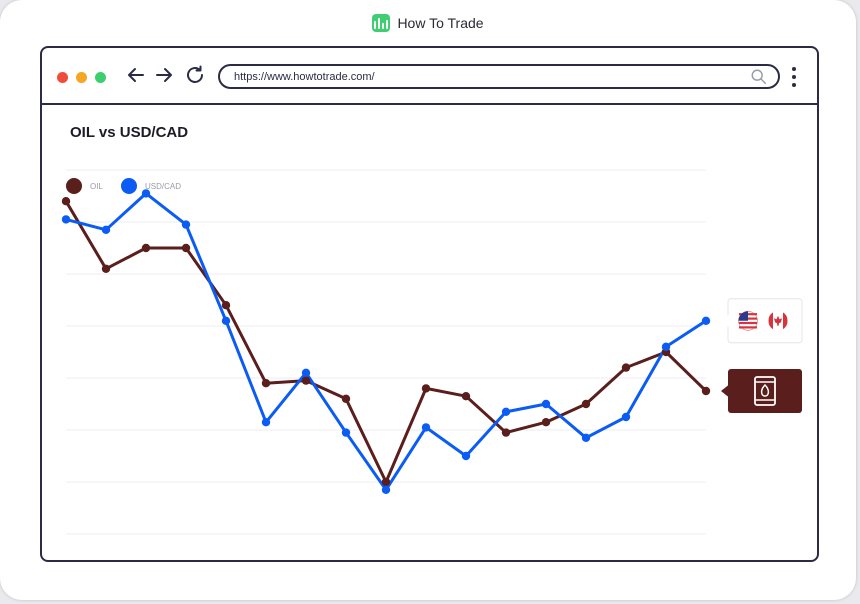 The image size is (860, 604). What do you see at coordinates (129, 186) in the screenshot?
I see `legend-swatch-usdcad` at bounding box center [129, 186].